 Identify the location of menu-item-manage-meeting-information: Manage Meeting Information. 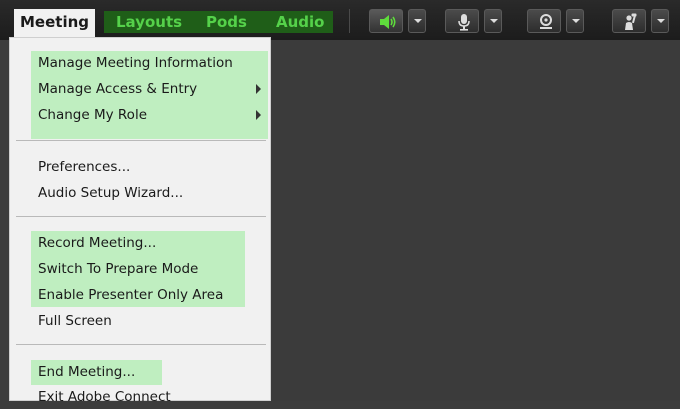
(135, 63).